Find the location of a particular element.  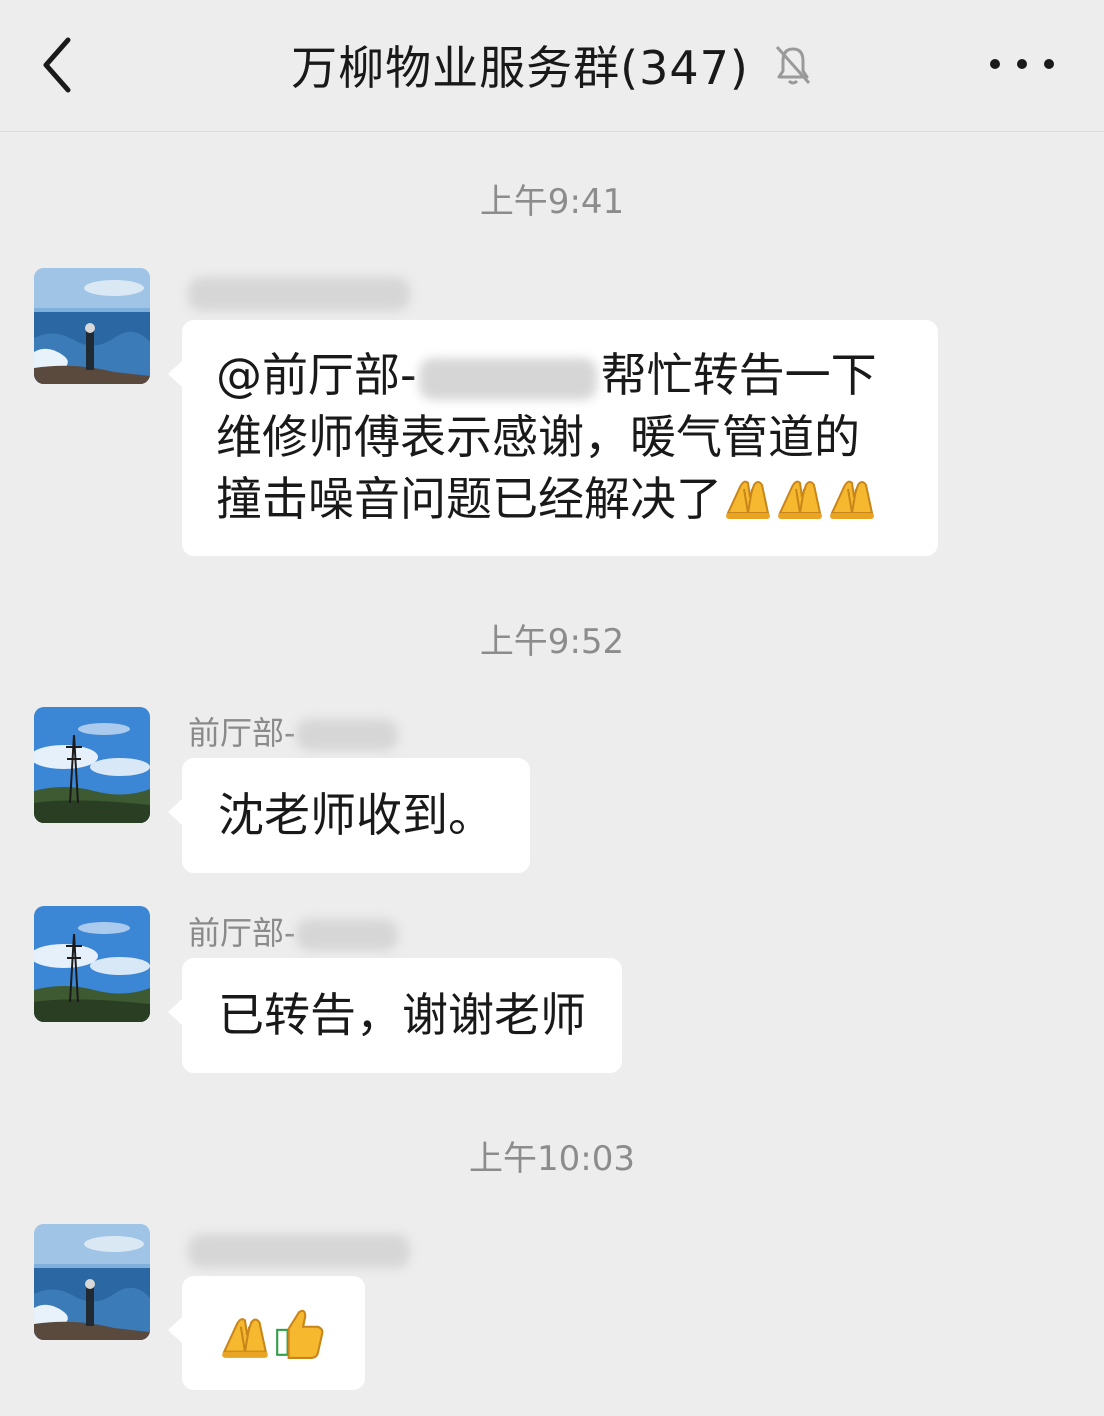

message-bubble is located at coordinates (266, 1333).